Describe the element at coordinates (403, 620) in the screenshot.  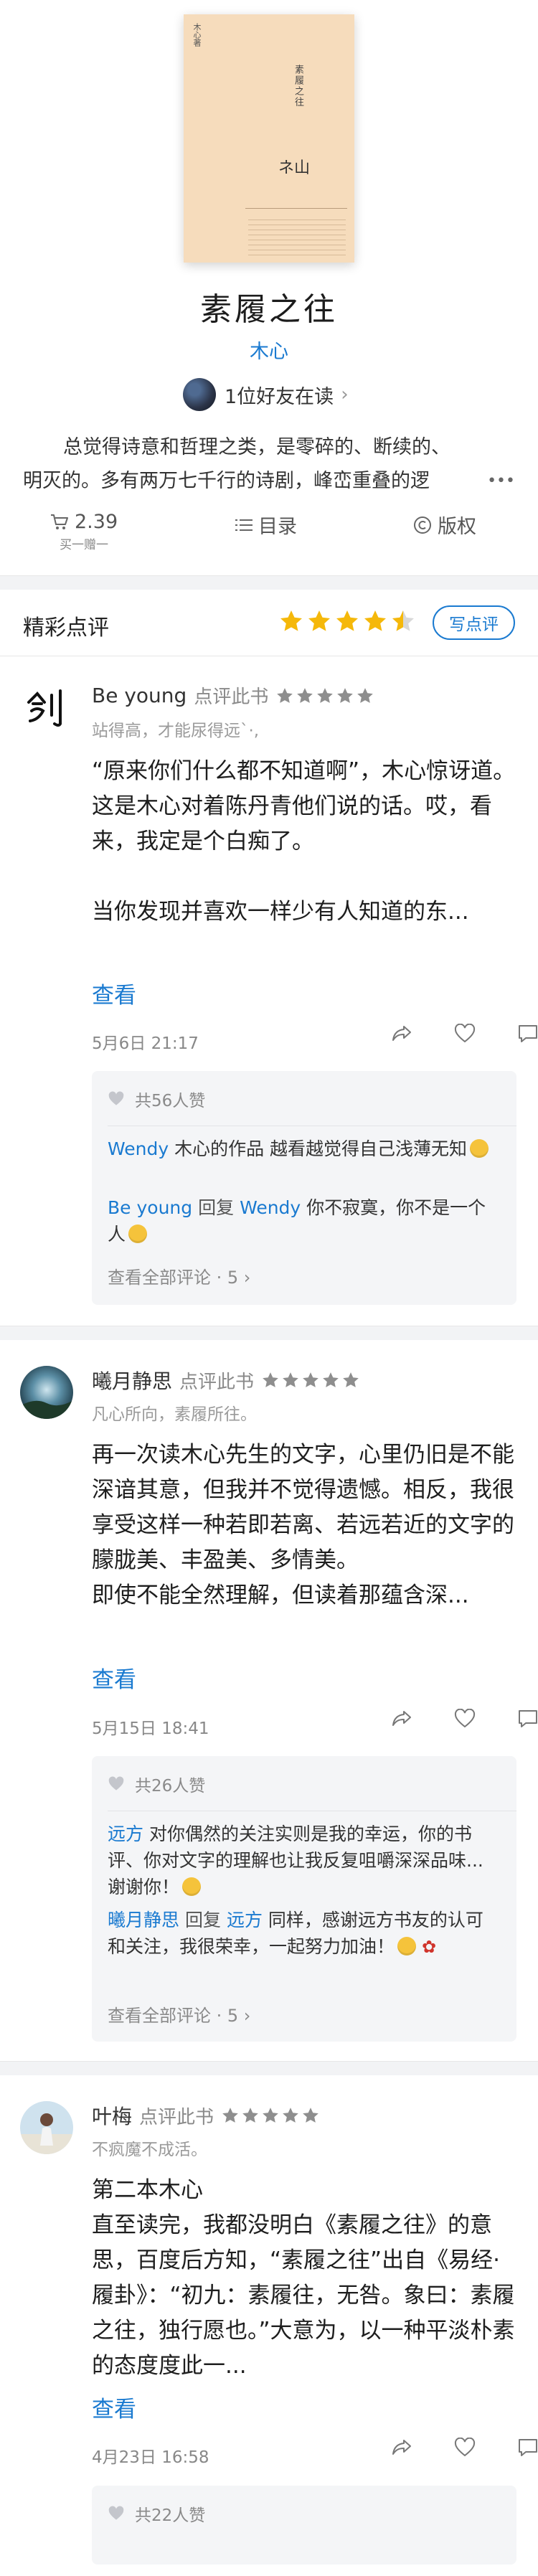
I see `half-star-icon` at that location.